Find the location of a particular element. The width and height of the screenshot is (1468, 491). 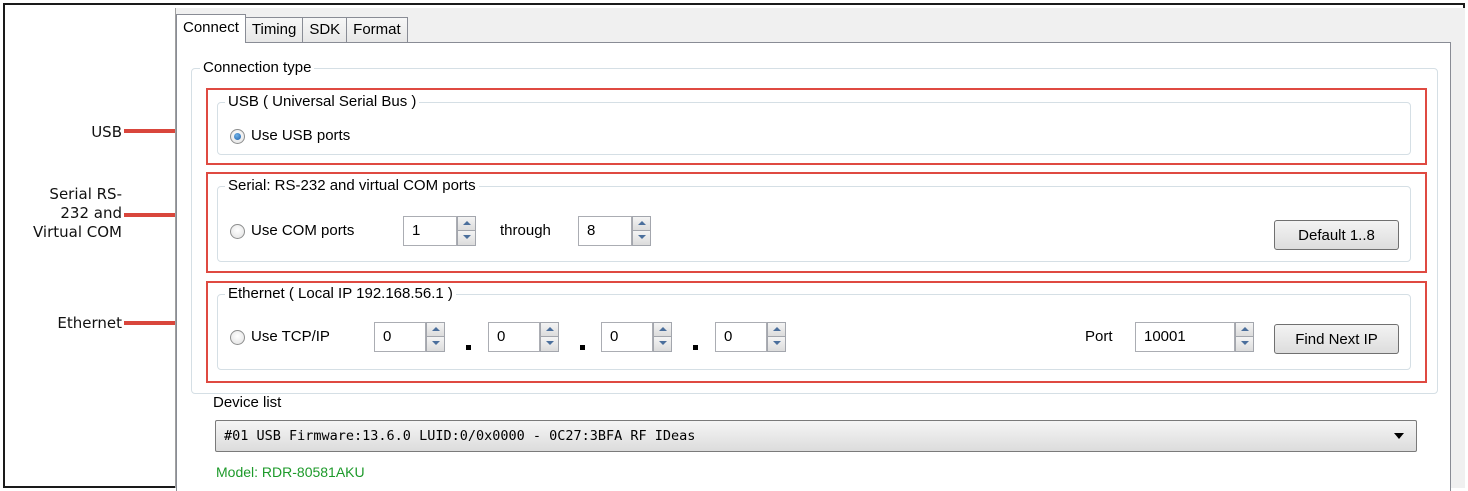

device-list-label: Device list is located at coordinates (247, 402).